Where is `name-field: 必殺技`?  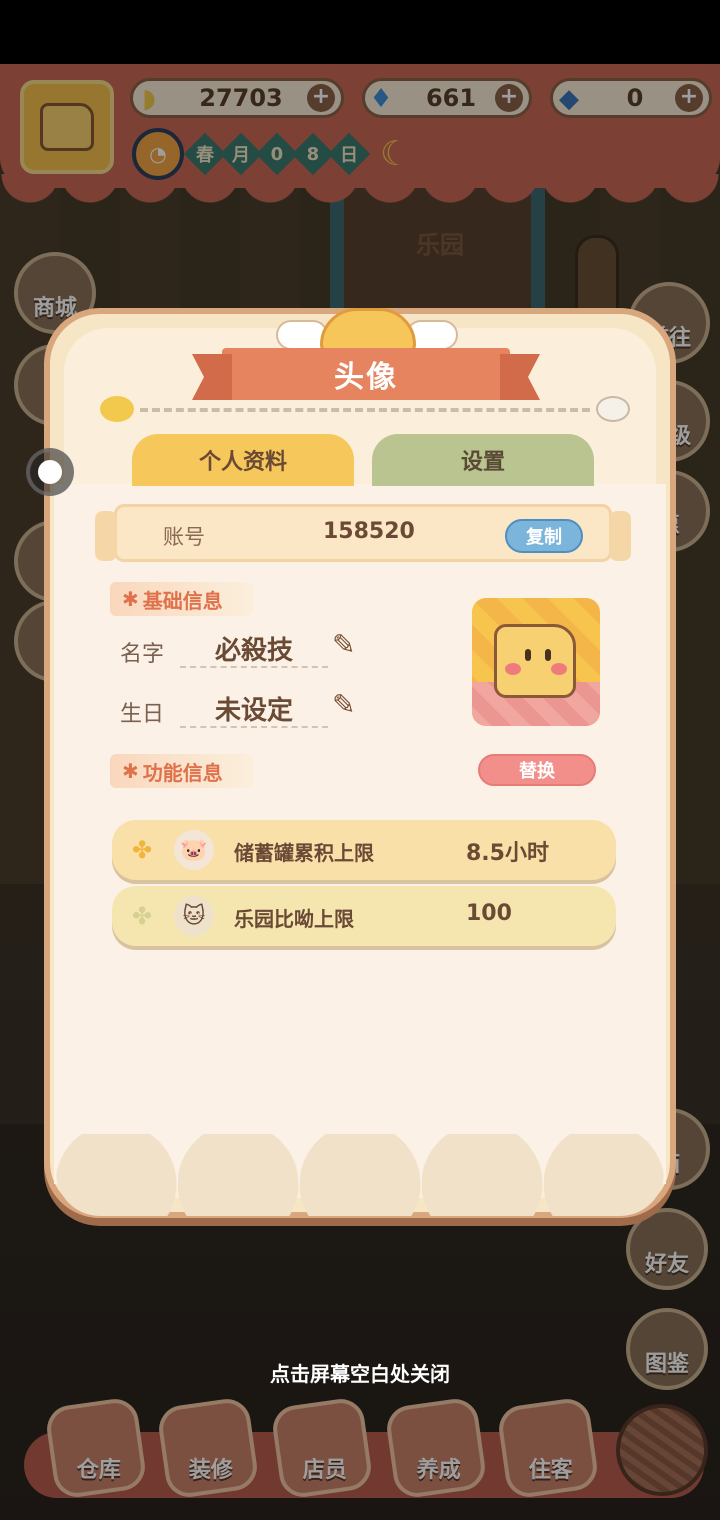
name-field: 必殺技 is located at coordinates (254, 649).